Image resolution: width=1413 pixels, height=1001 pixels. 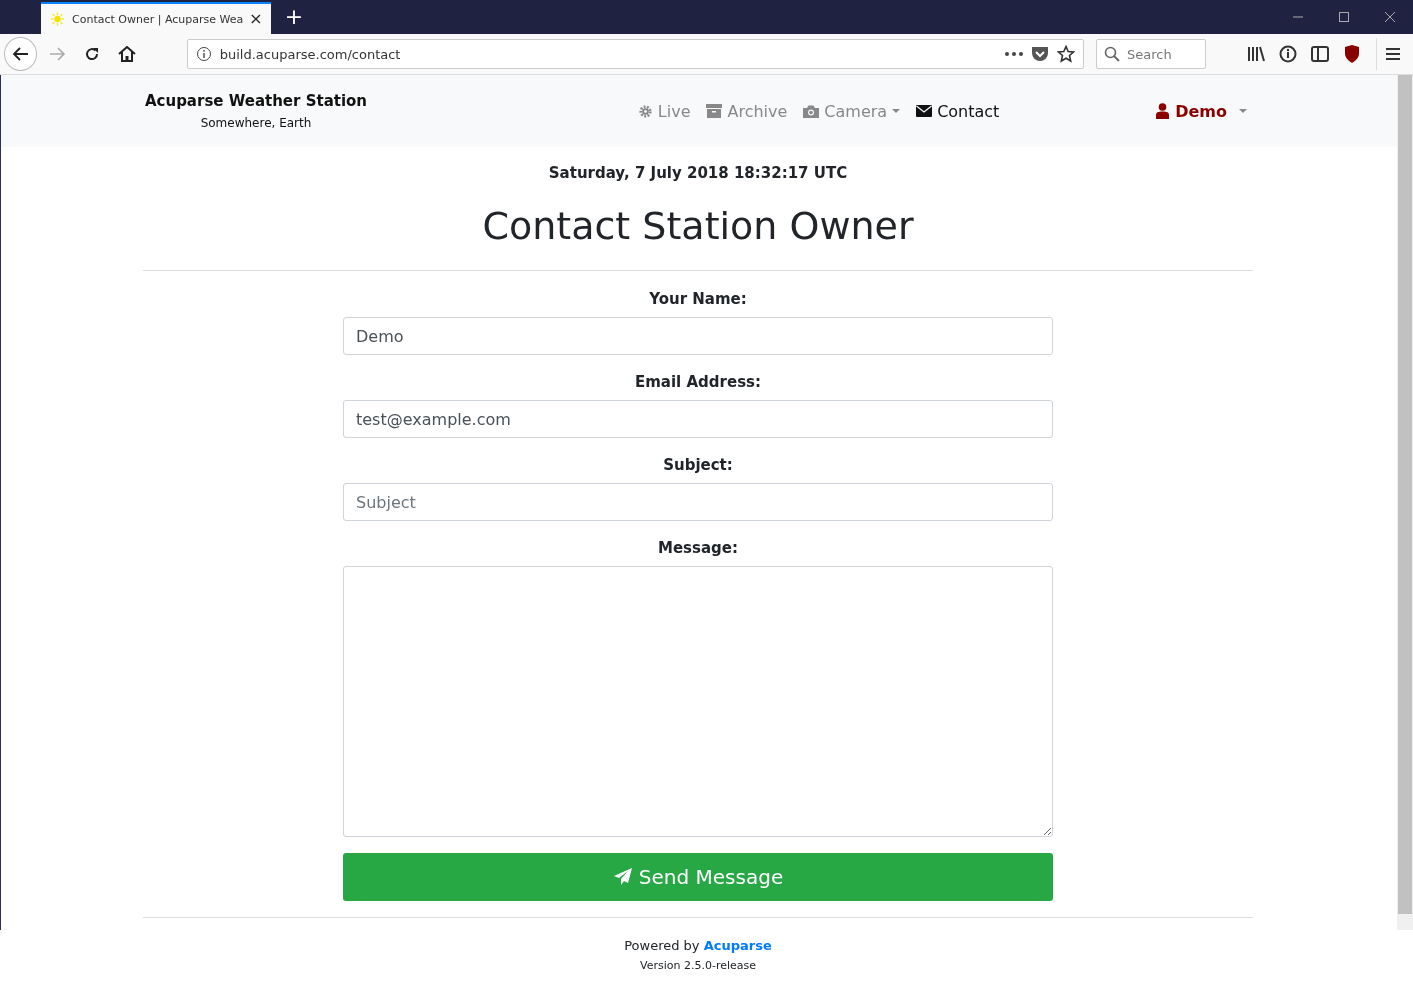 I want to click on tab-title: Contact Owner | Acuparse Wea, so click(x=158, y=19).